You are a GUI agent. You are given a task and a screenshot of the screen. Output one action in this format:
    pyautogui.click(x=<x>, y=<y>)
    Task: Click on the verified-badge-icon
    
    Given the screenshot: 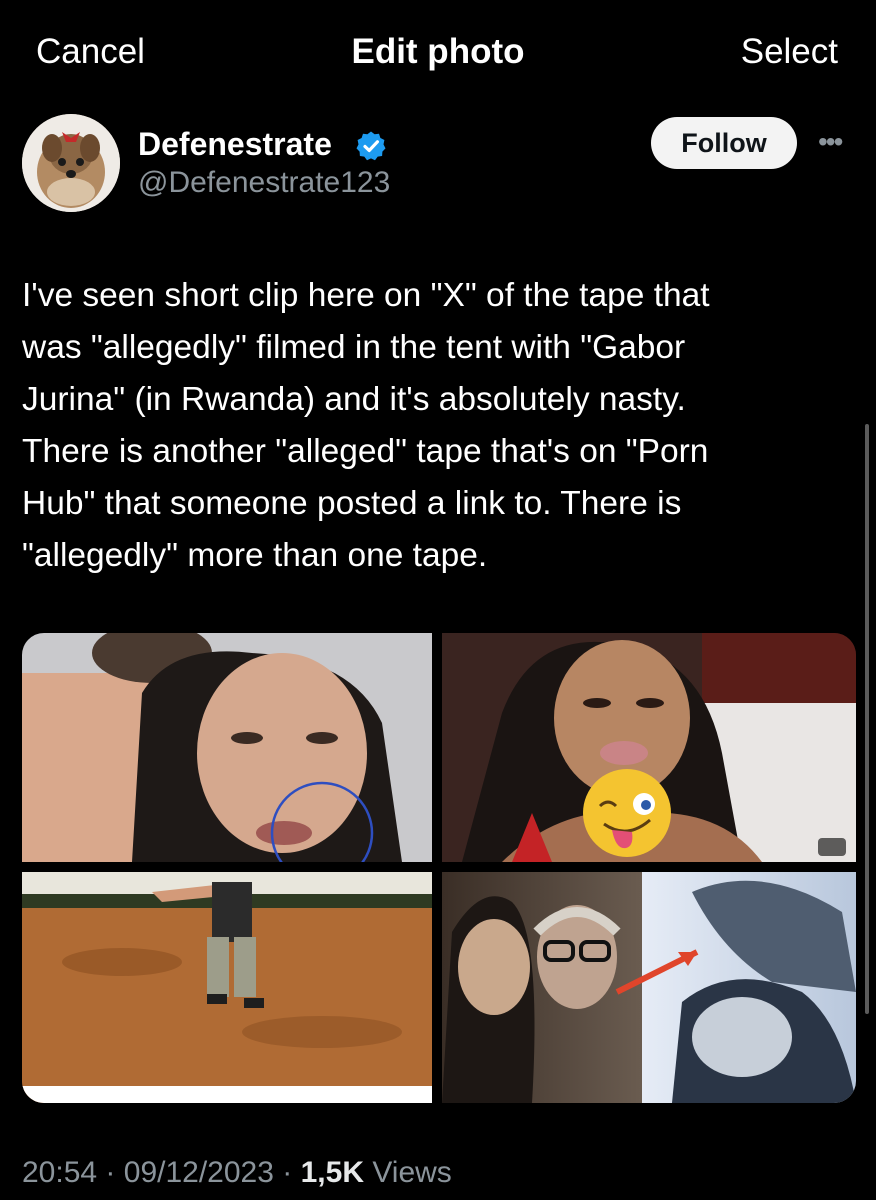 What is the action you would take?
    pyautogui.click(x=371, y=146)
    